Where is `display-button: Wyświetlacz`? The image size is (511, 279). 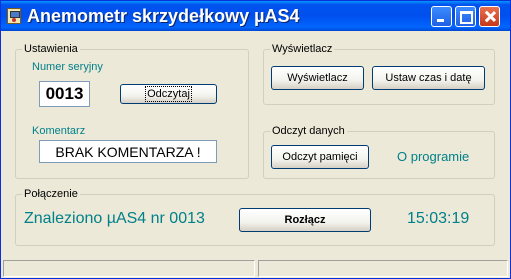
display-button: Wyświetlacz is located at coordinates (317, 78).